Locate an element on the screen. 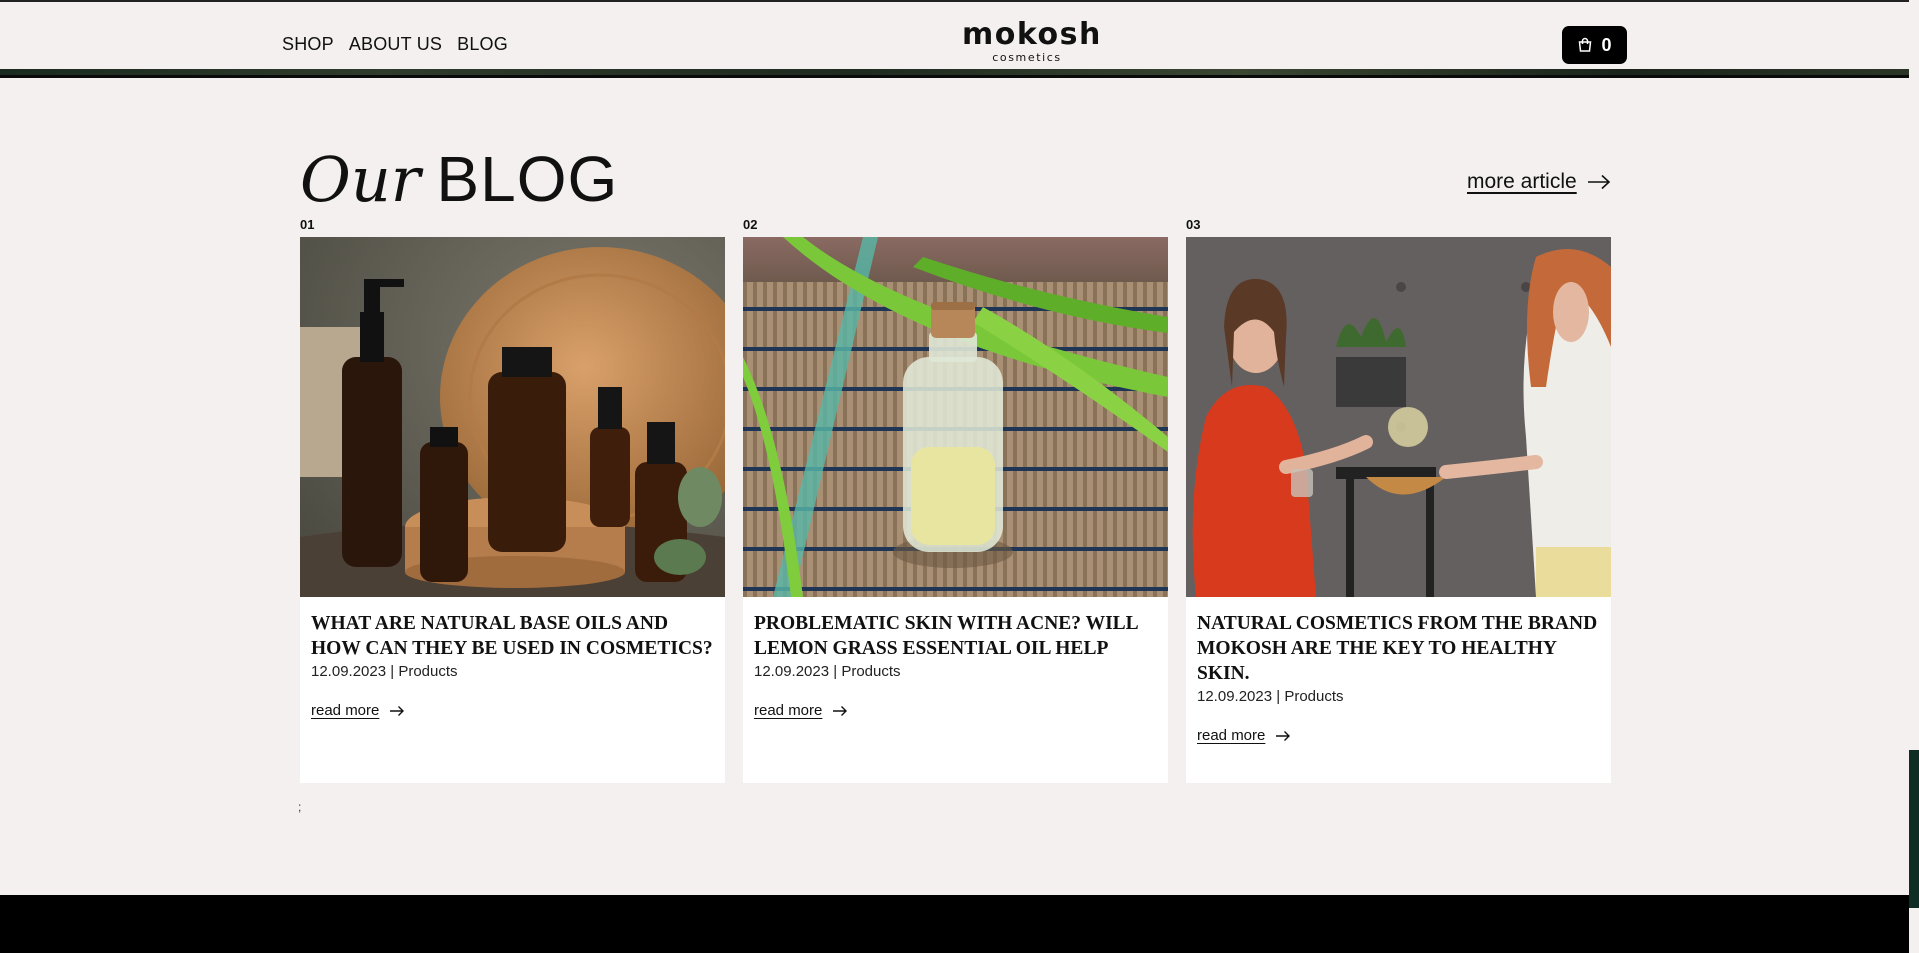 This screenshot has height=953, width=1919. post-image-cosmetics-workshop is located at coordinates (1398, 417).